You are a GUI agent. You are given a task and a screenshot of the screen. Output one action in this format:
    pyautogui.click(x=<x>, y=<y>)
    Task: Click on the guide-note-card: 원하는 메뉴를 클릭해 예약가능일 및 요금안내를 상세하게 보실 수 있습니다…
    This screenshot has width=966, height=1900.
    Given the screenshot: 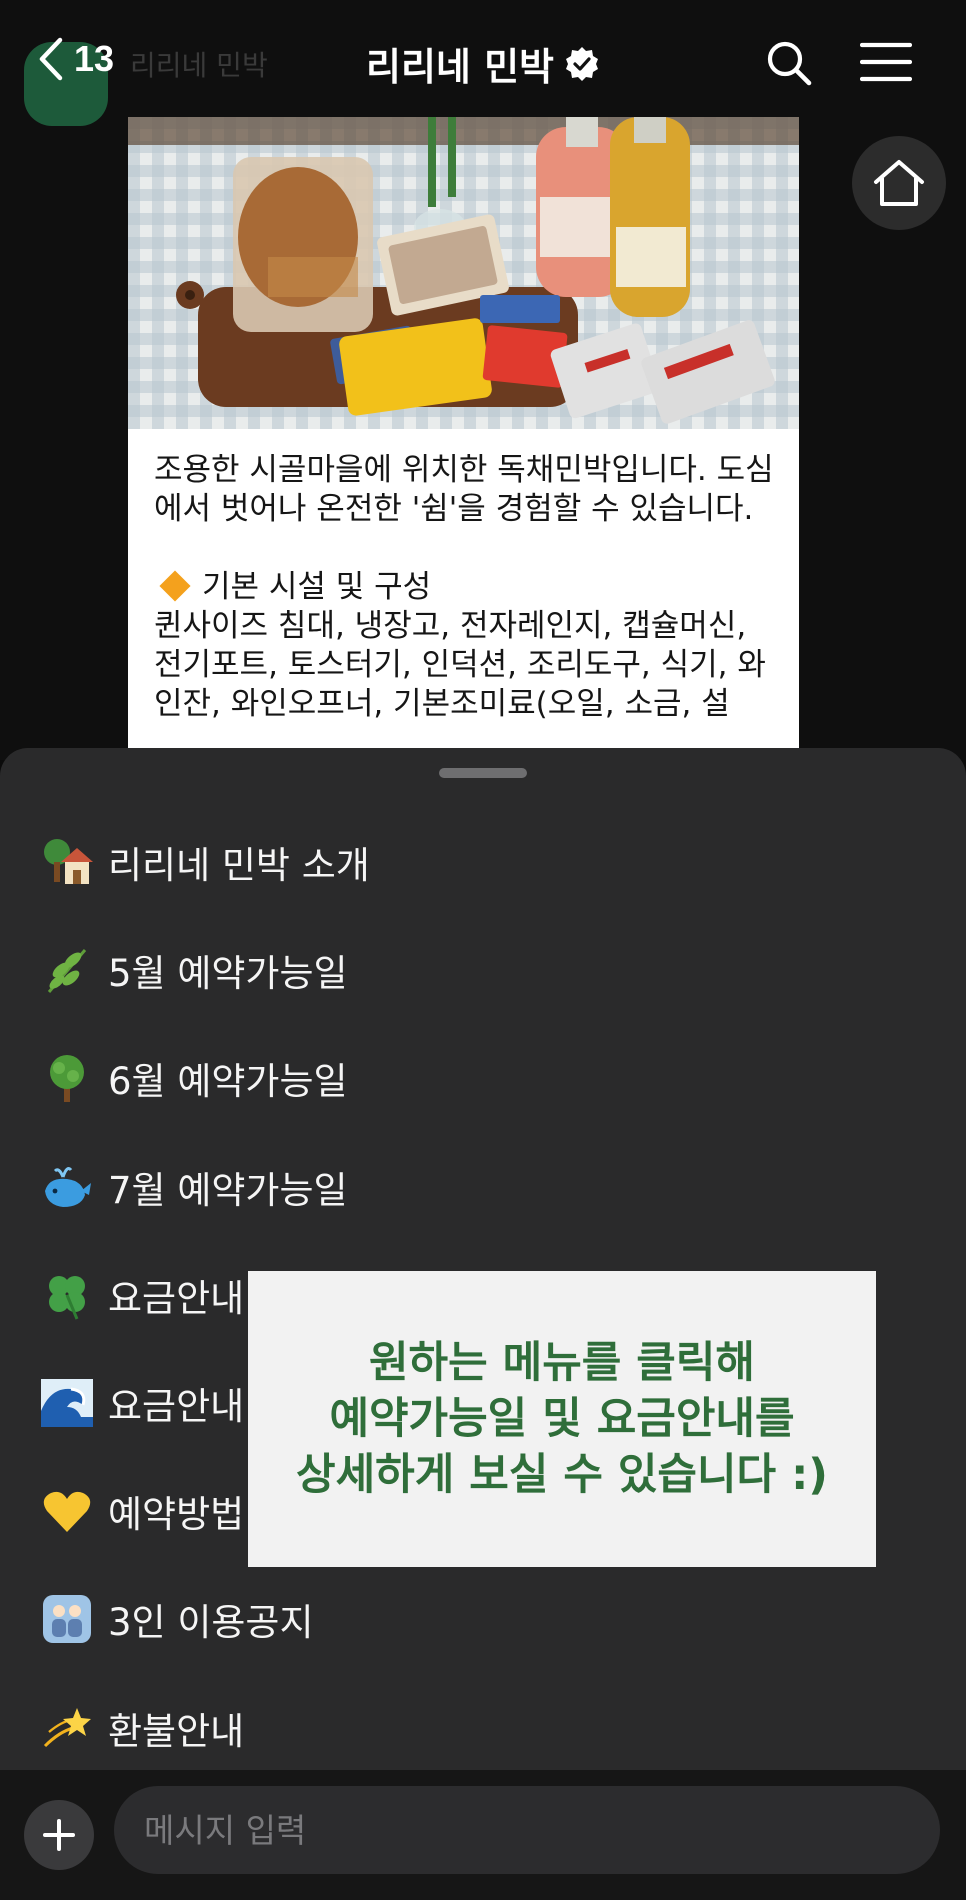 What is the action you would take?
    pyautogui.click(x=562, y=1419)
    